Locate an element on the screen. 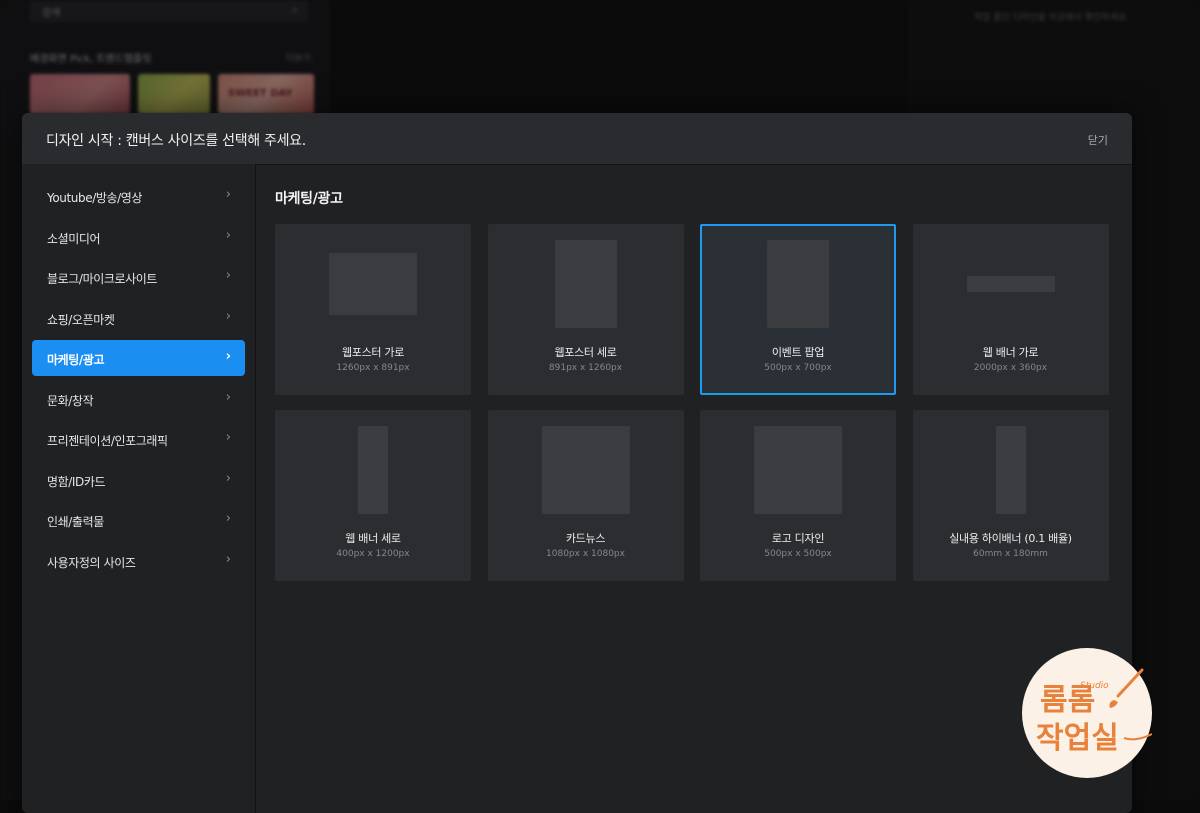  sidebar-item: Youtube/방송/영상 › is located at coordinates (138, 196).